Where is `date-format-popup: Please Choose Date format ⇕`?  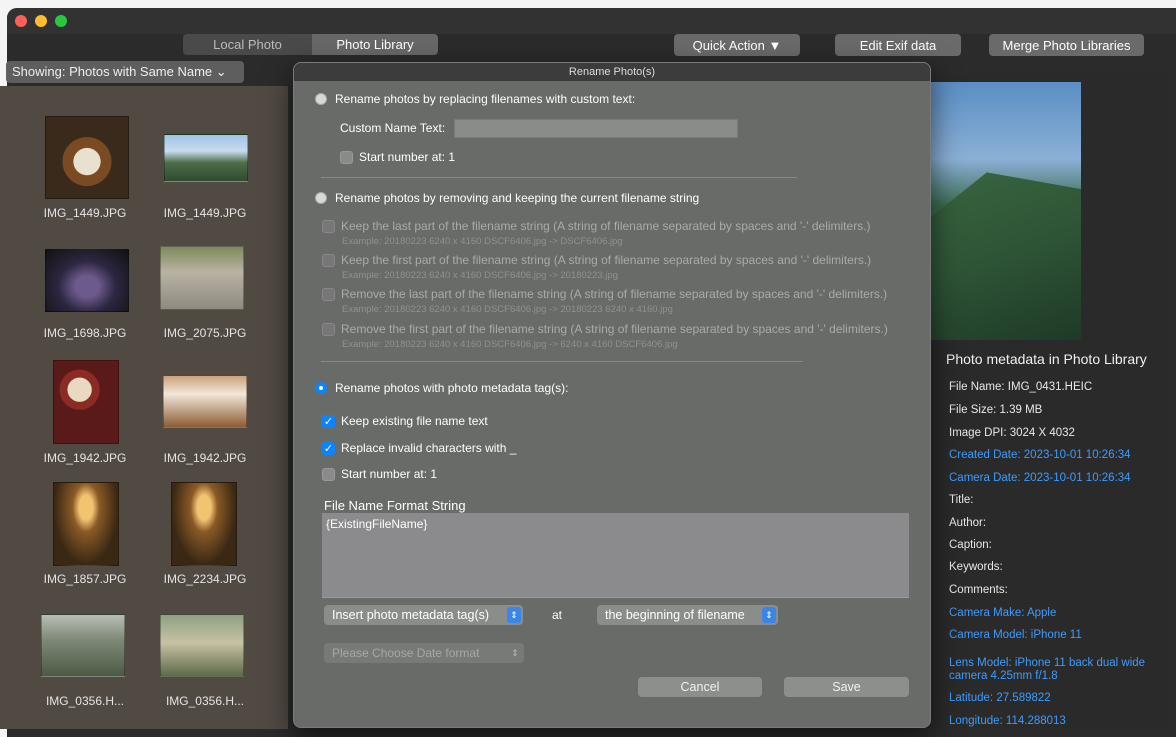 date-format-popup: Please Choose Date format ⇕ is located at coordinates (424, 653).